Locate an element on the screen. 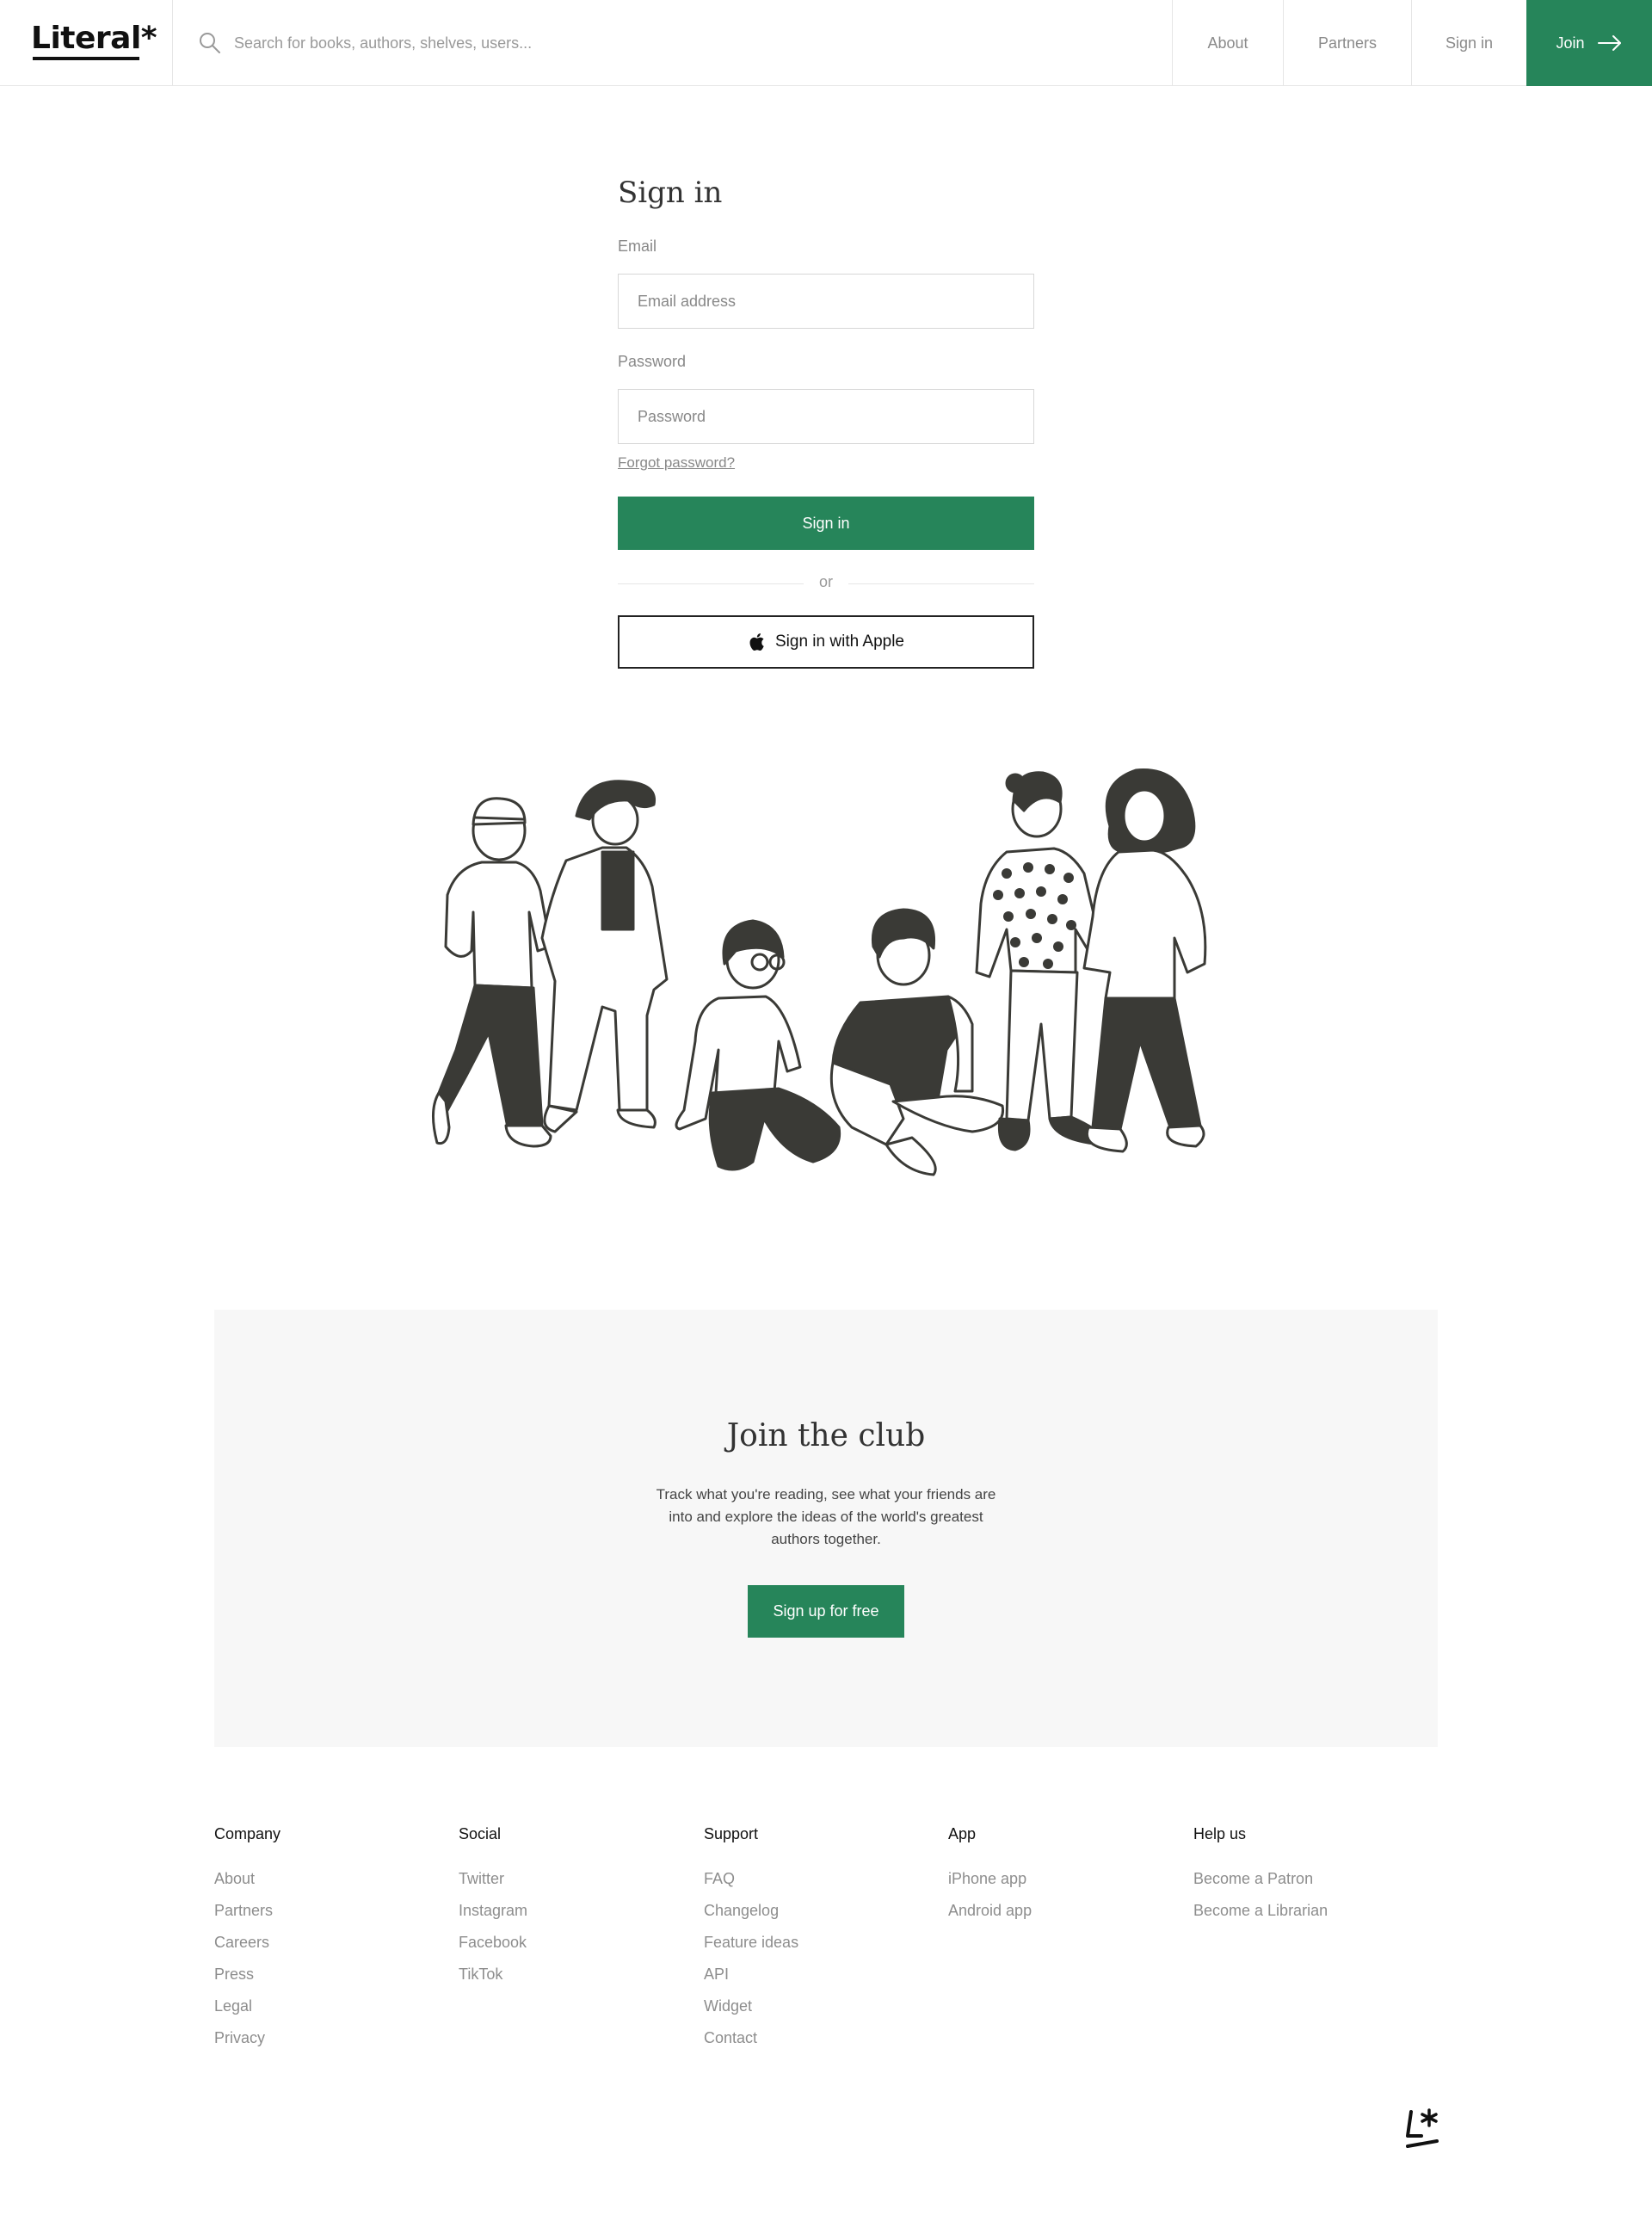 This screenshot has height=2234, width=1652. nav-about: About is located at coordinates (1227, 43).